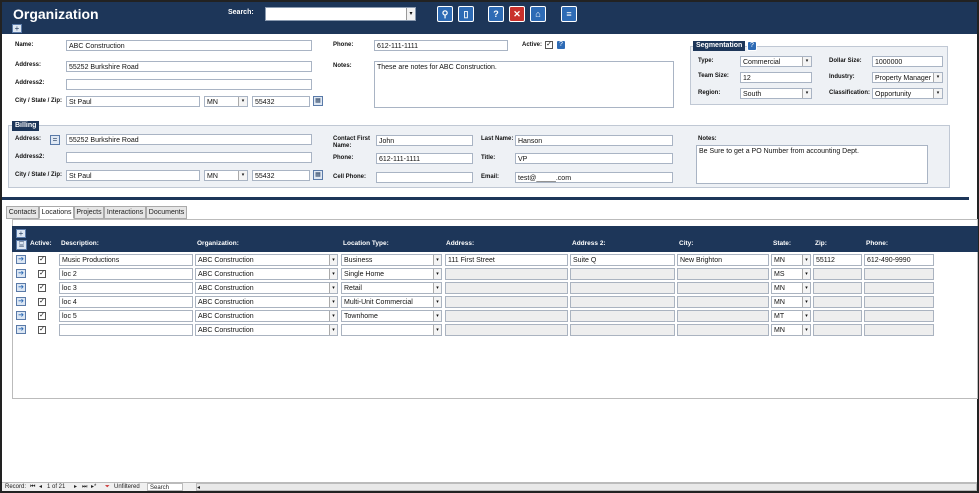 The height and width of the screenshot is (493, 979). Describe the element at coordinates (791, 316) in the screenshot. I see `cell-state: MT ▾` at that location.